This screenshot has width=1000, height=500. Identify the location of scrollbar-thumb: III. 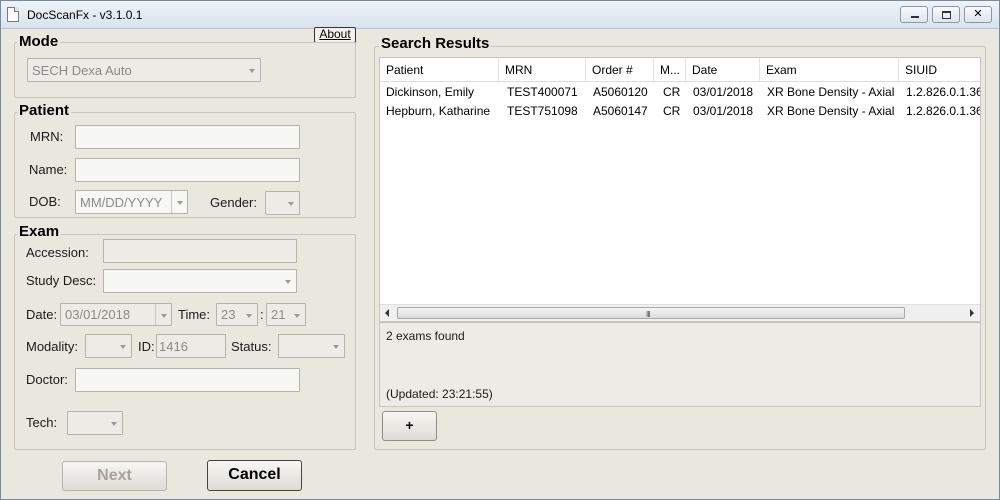
(651, 313).